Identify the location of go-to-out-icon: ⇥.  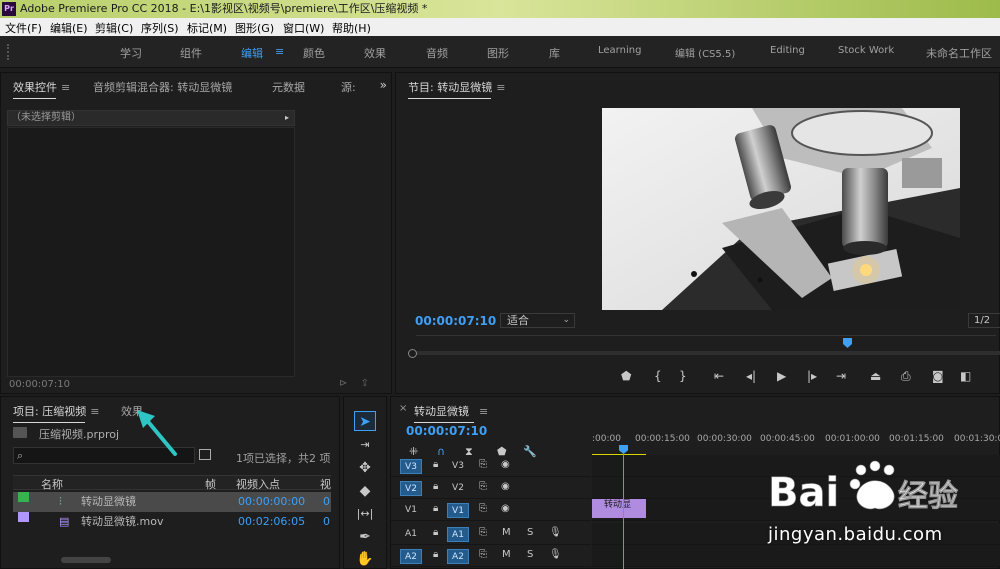
(841, 376).